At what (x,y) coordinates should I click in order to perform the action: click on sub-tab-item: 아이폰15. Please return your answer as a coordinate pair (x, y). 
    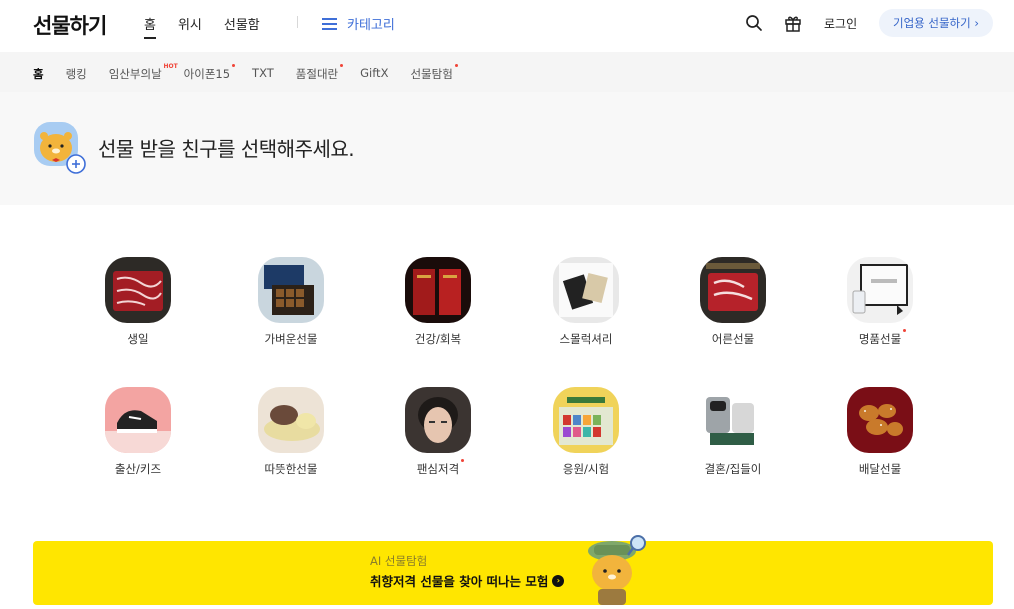
    Looking at the image, I should click on (209, 73).